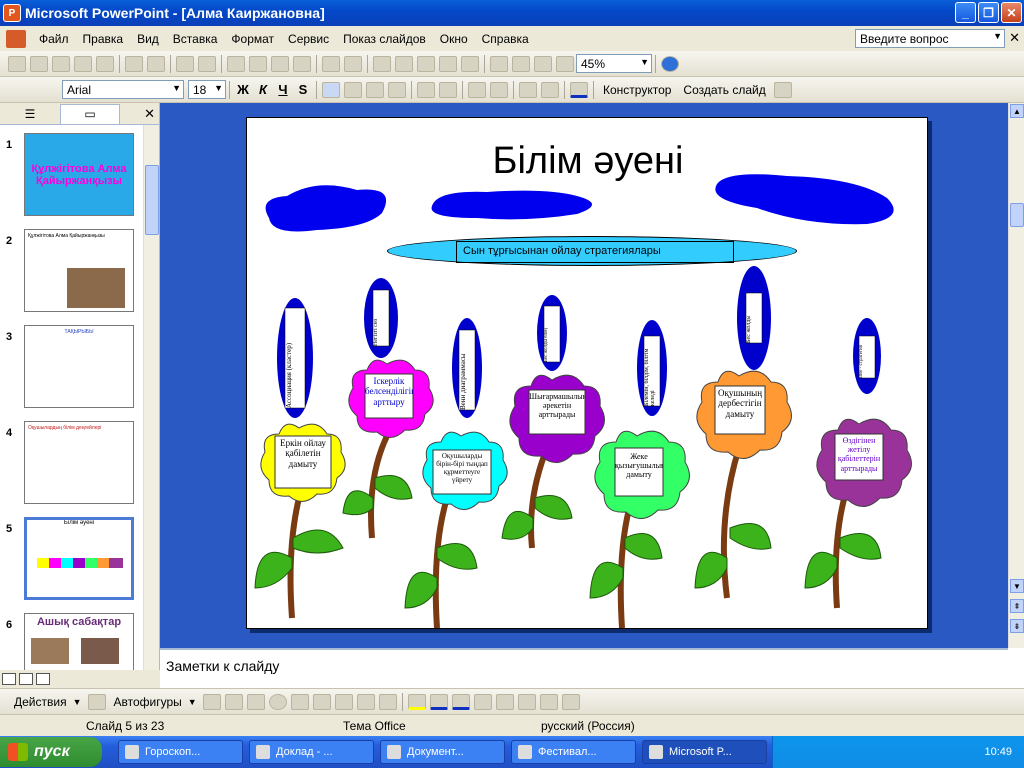 This screenshot has width=1024, height=768. Describe the element at coordinates (26, 679) in the screenshot. I see `slide-sorter-icon` at that location.